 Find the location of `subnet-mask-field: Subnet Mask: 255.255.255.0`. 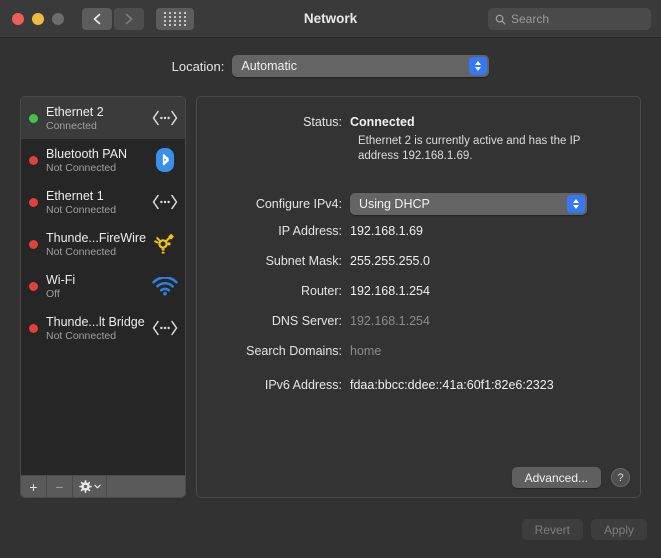

subnet-mask-field: Subnet Mask: 255.255.255.0 is located at coordinates (313, 261).